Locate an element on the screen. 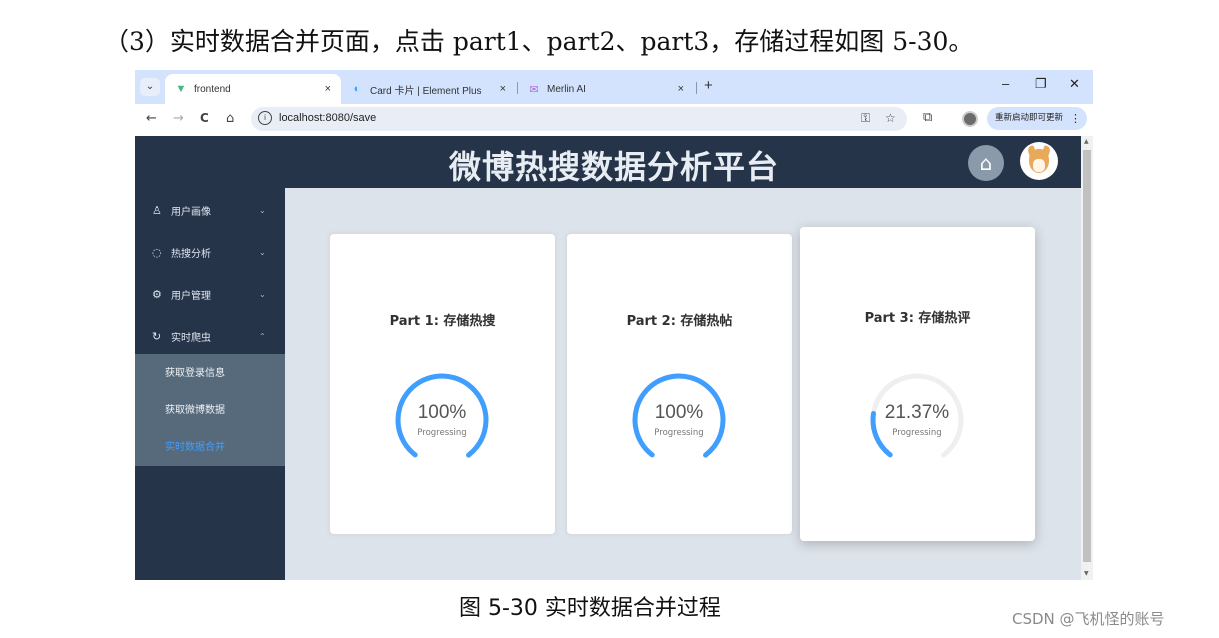 This screenshot has height=638, width=1219. update-button: 重新启动即可更新 ⋮ is located at coordinates (1037, 118).